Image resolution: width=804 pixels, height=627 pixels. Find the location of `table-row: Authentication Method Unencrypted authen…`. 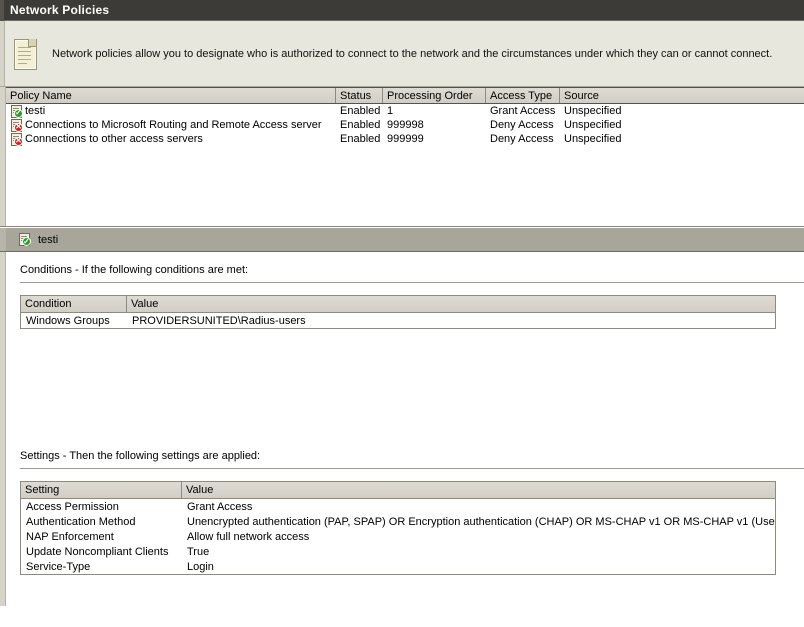

table-row: Authentication Method Unencrypted authen… is located at coordinates (398, 521).